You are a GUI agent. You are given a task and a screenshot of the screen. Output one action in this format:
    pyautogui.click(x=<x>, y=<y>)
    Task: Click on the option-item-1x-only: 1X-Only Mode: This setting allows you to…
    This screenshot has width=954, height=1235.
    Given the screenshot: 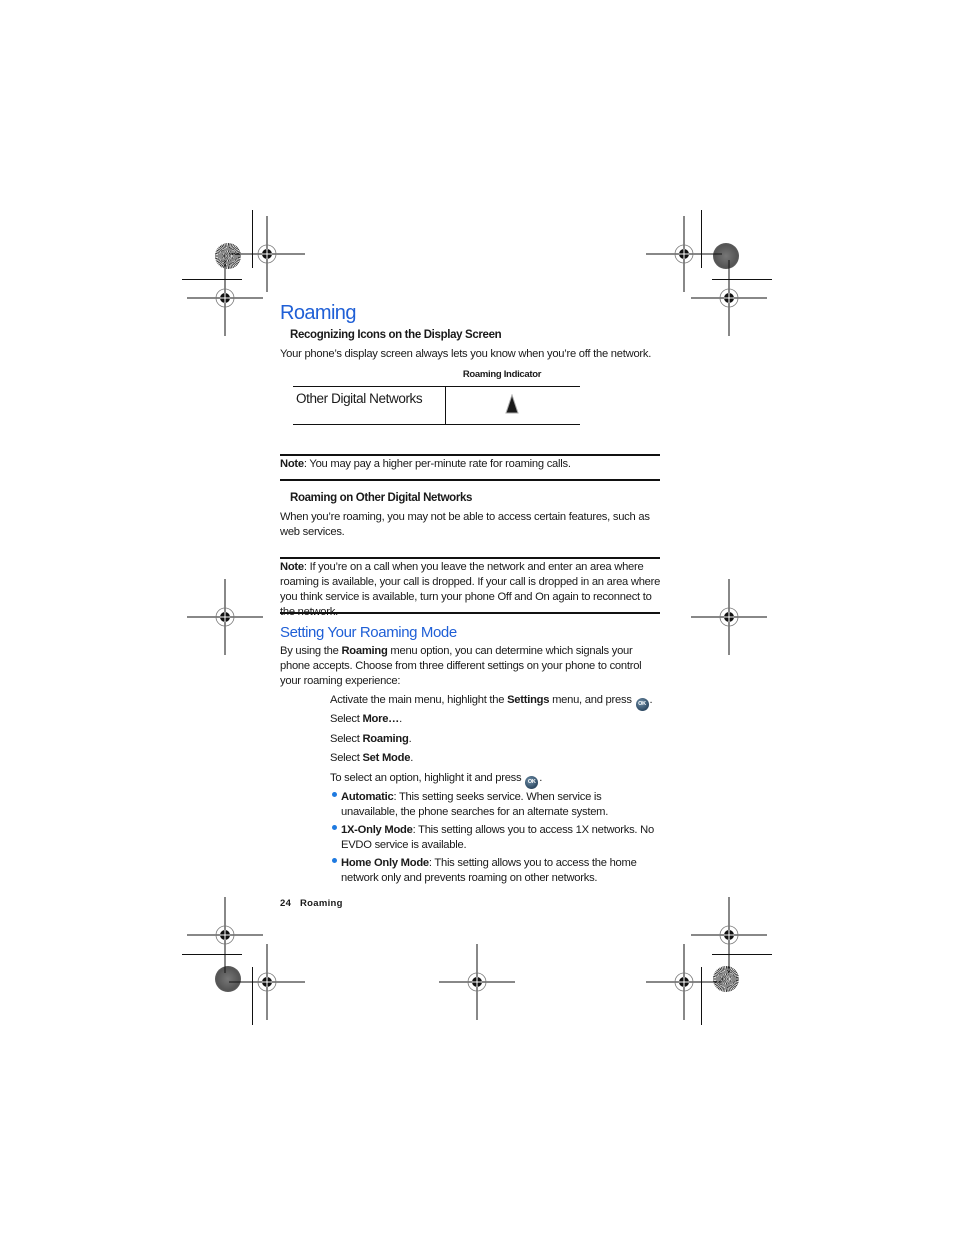 What is the action you would take?
    pyautogui.click(x=496, y=838)
    